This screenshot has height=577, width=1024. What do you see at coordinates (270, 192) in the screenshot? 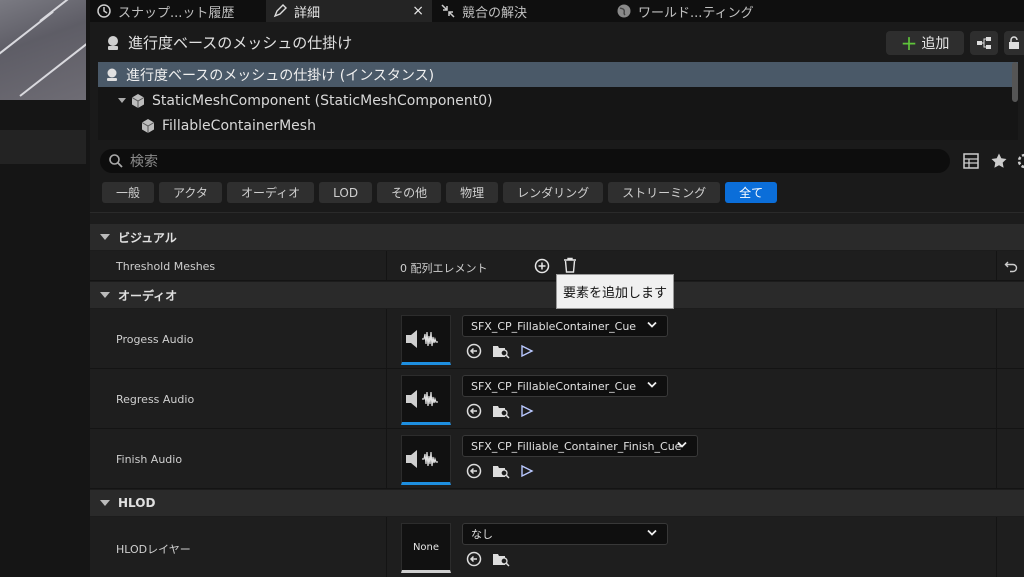
I see `filter-audio: オーディオ` at bounding box center [270, 192].